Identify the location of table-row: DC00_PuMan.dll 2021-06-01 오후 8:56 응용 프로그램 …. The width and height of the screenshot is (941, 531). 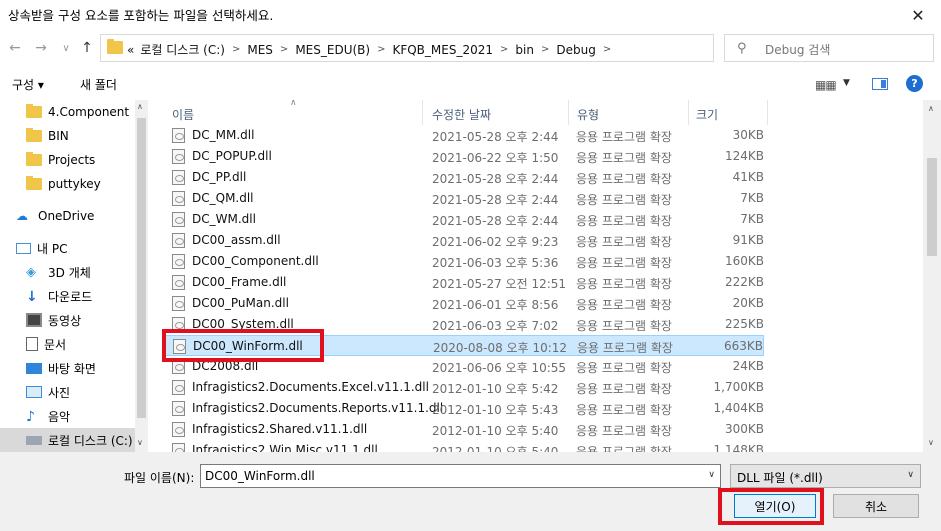
(464, 303).